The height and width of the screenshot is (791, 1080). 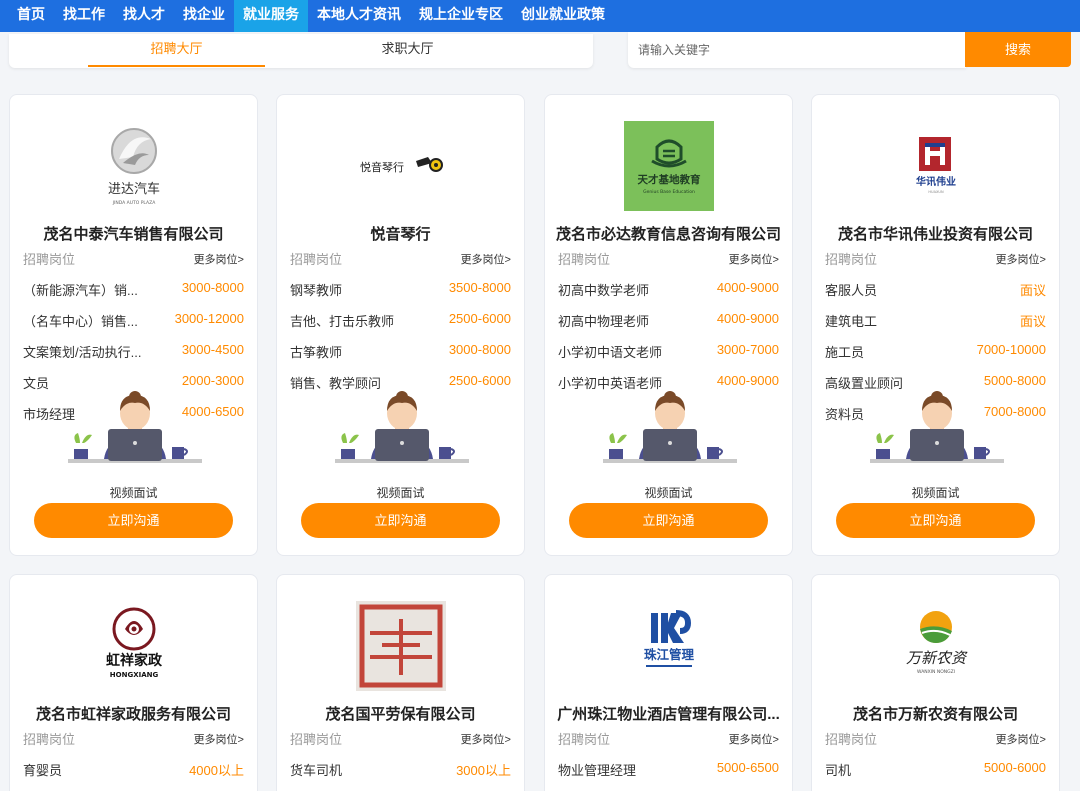 I want to click on job-salary: 3000-12000, so click(x=209, y=318).